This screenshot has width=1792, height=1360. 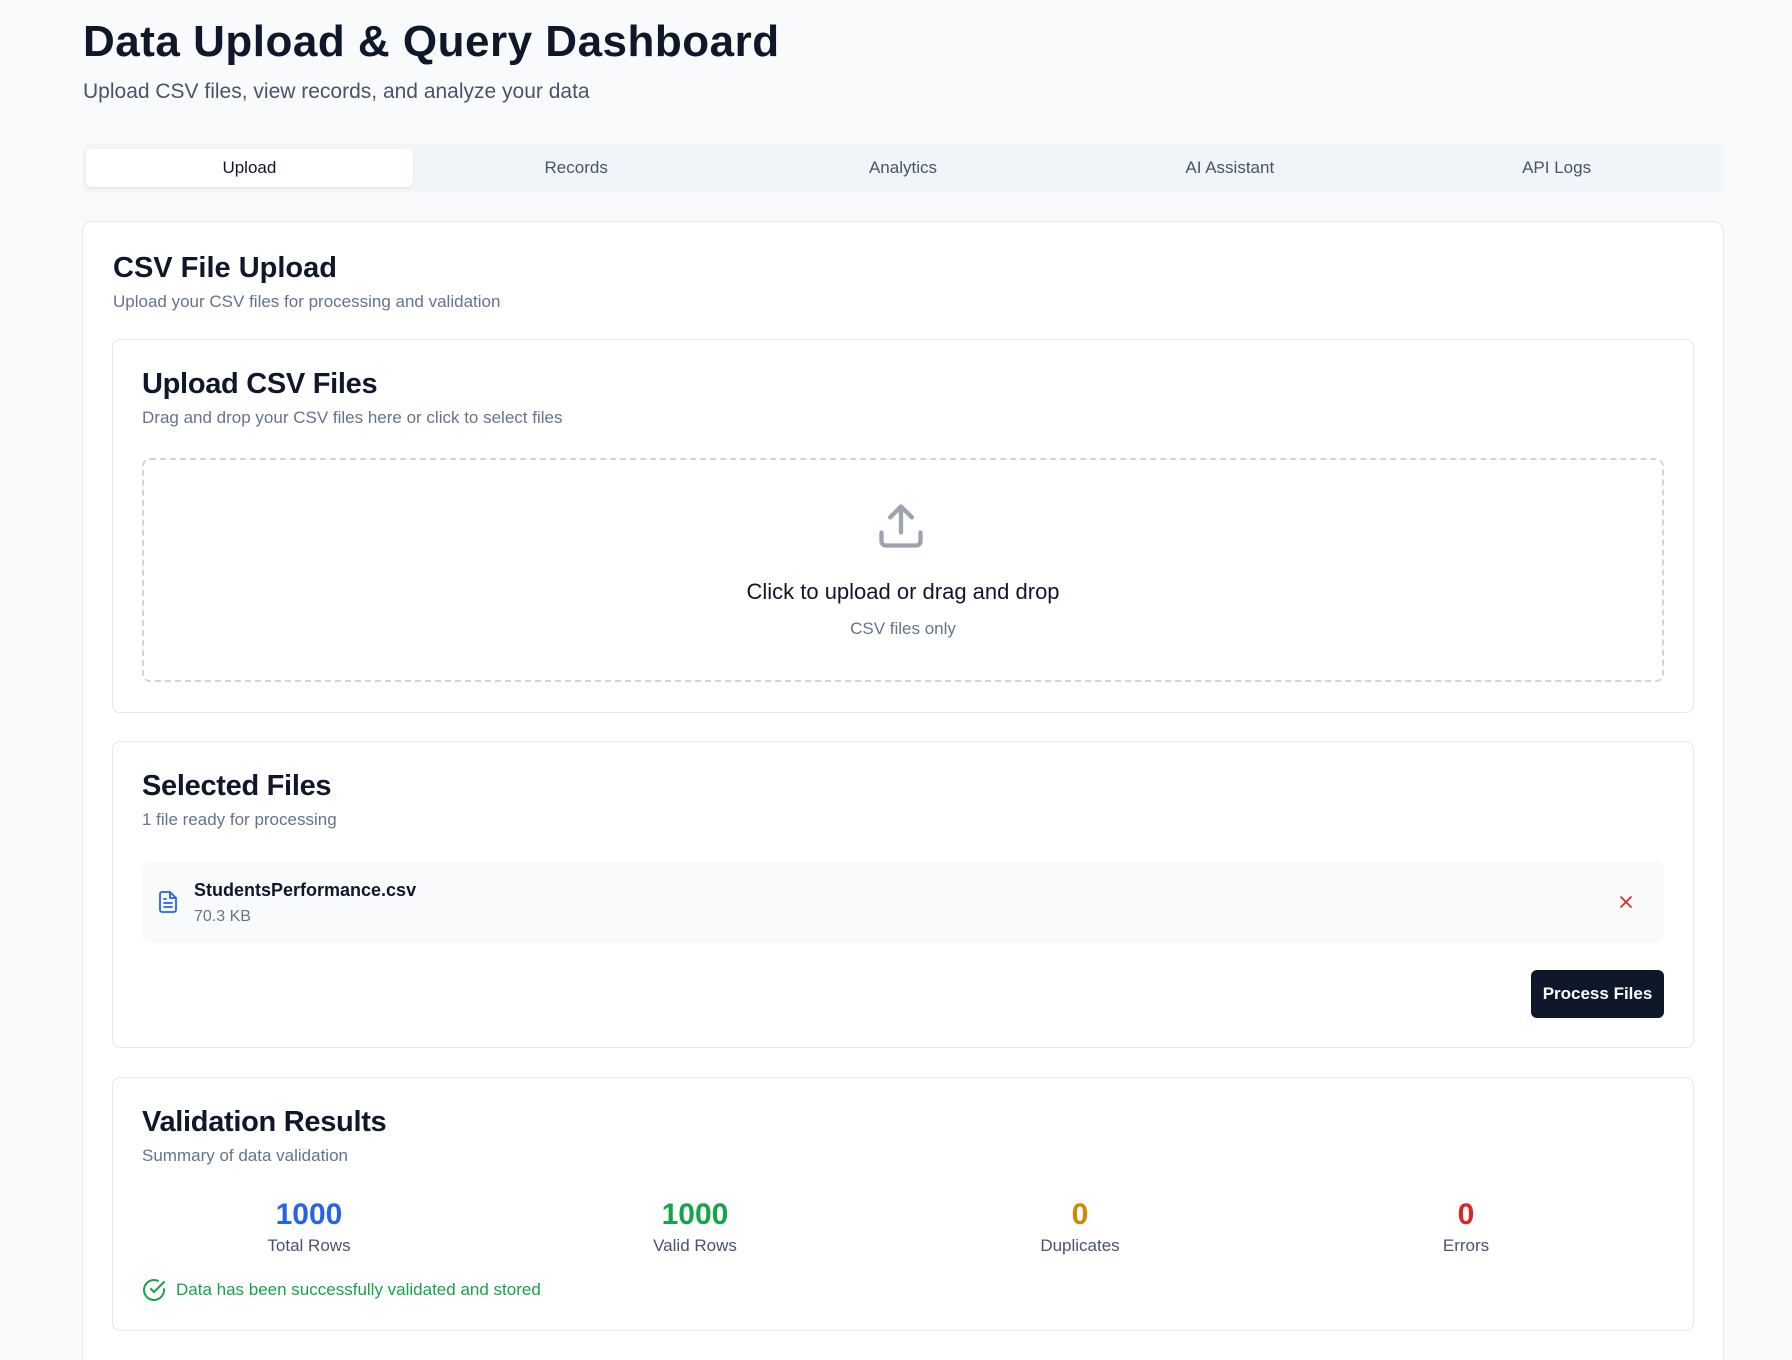 I want to click on file-text-icon, so click(x=168, y=902).